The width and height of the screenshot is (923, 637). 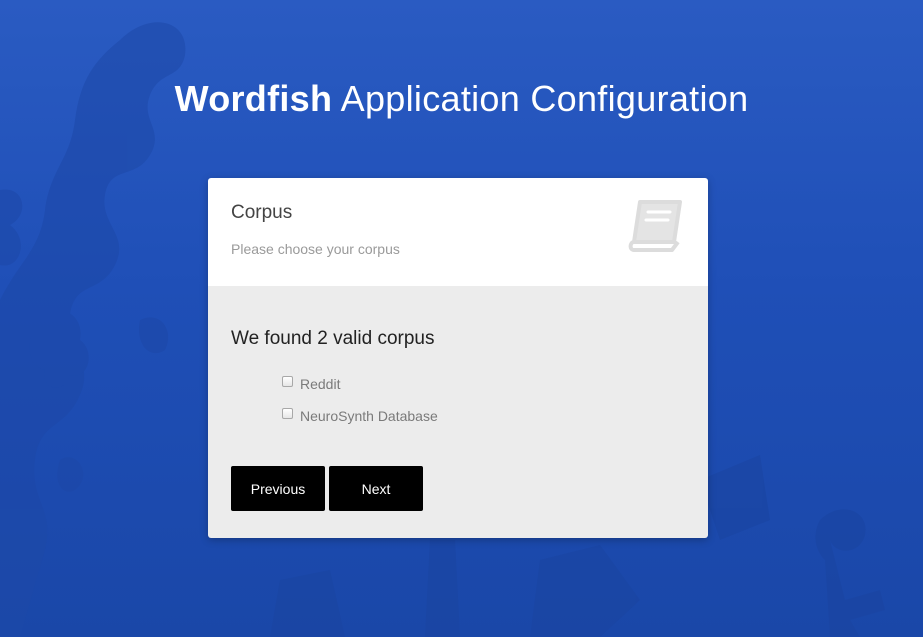 What do you see at coordinates (458, 232) in the screenshot?
I see `card-header: Corpus Please choose your corpus` at bounding box center [458, 232].